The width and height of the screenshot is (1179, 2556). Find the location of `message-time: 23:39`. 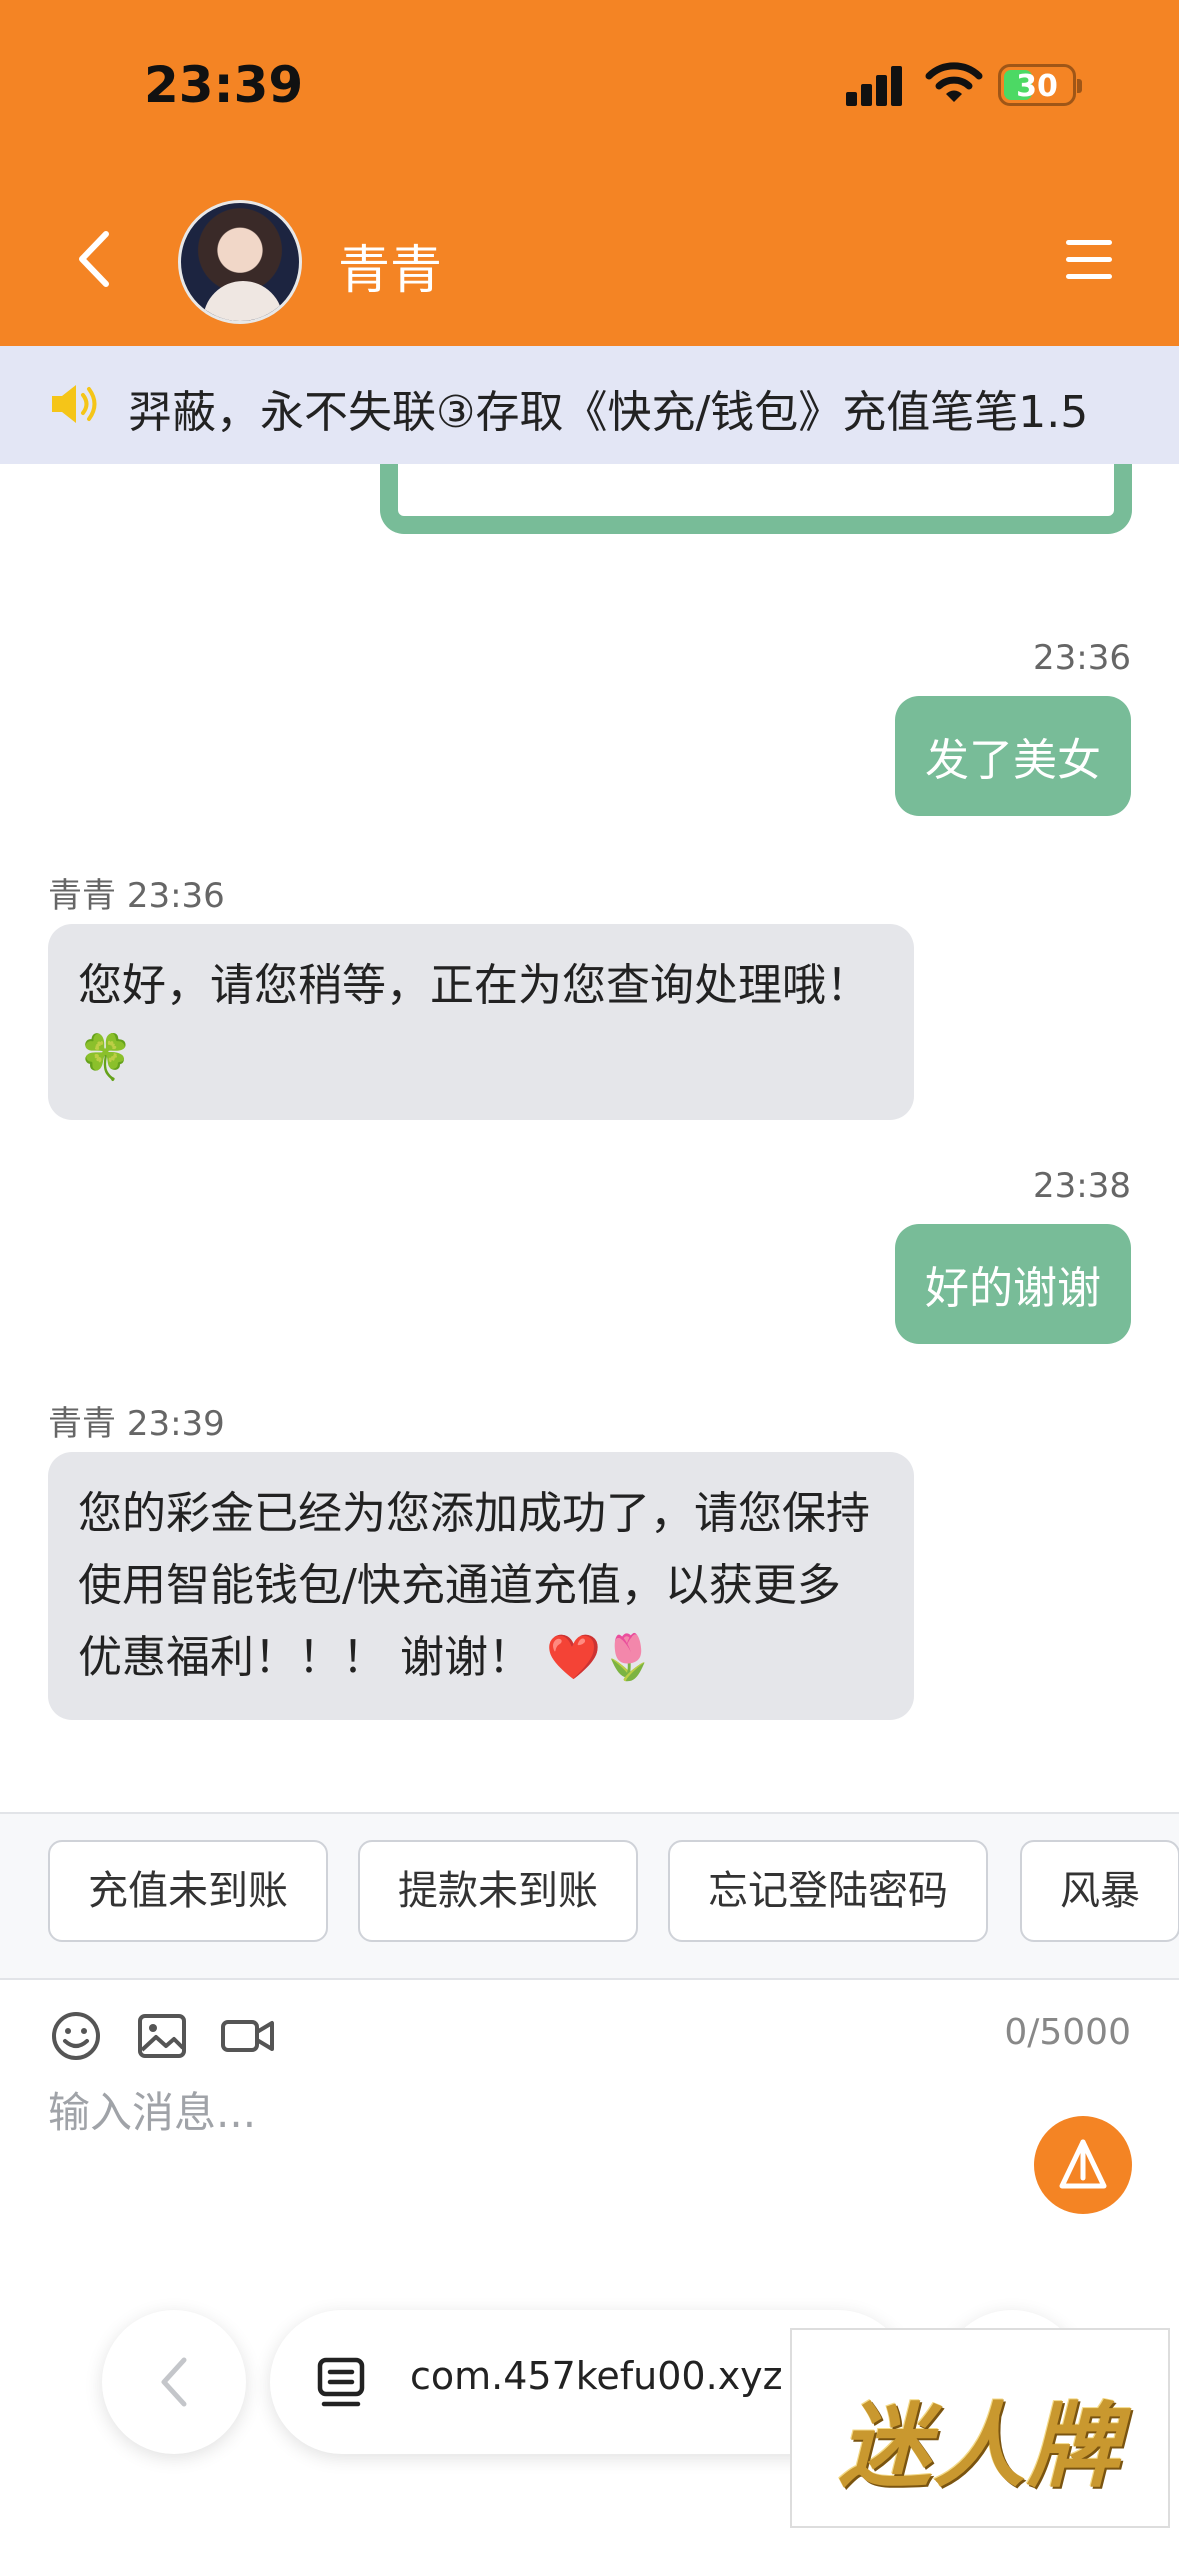

message-time: 23:39 is located at coordinates (175, 1424).